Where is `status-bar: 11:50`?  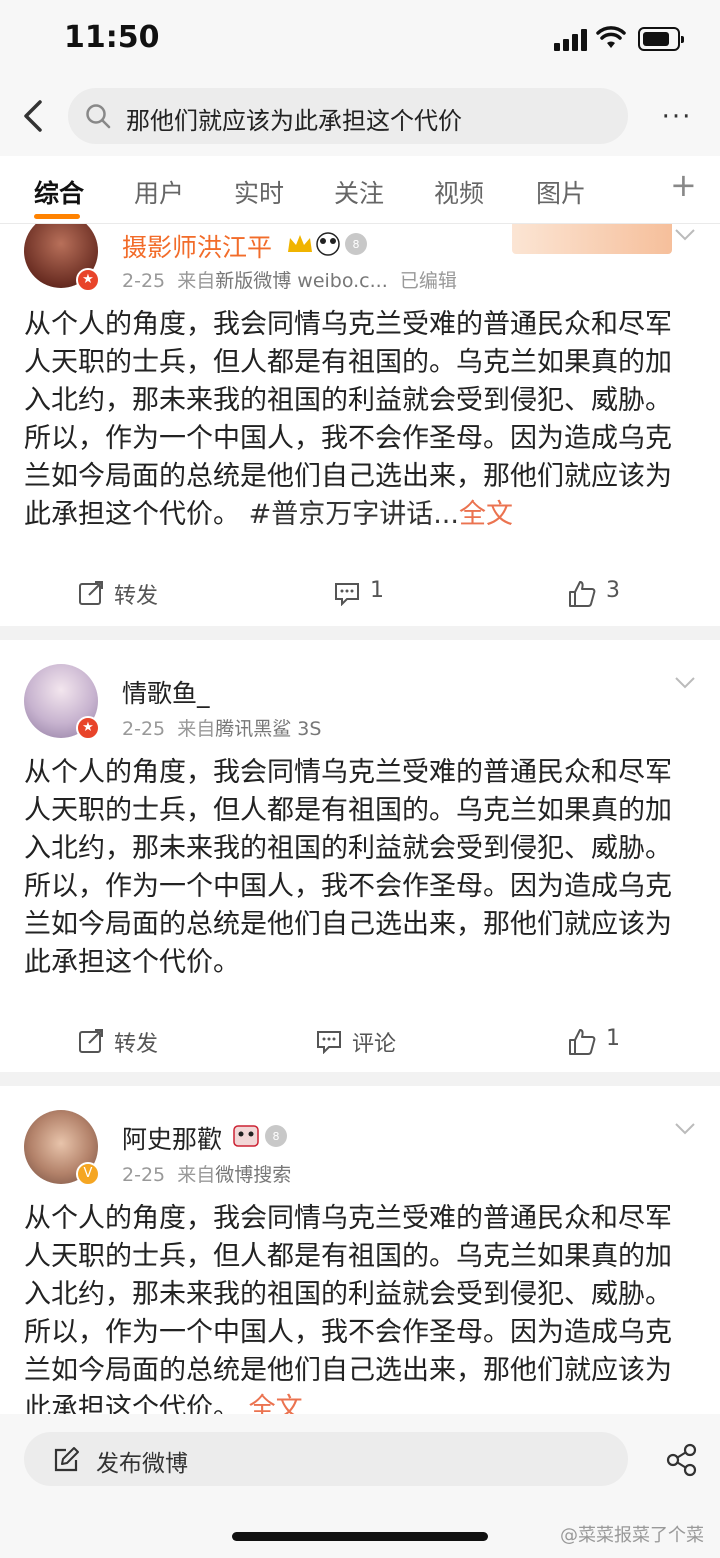
status-bar: 11:50 is located at coordinates (360, 41).